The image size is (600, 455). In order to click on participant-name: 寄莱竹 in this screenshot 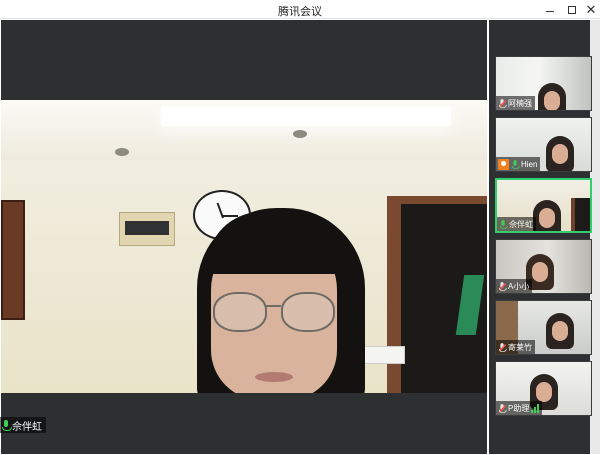, I will do `click(520, 347)`.